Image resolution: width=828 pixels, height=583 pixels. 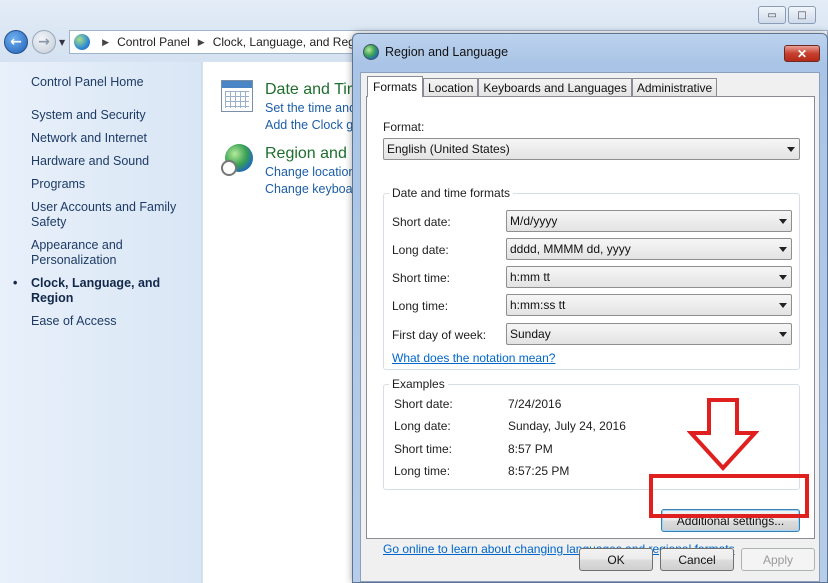 I want to click on long-time-value: h:mm:ss tt, so click(x=538, y=305).